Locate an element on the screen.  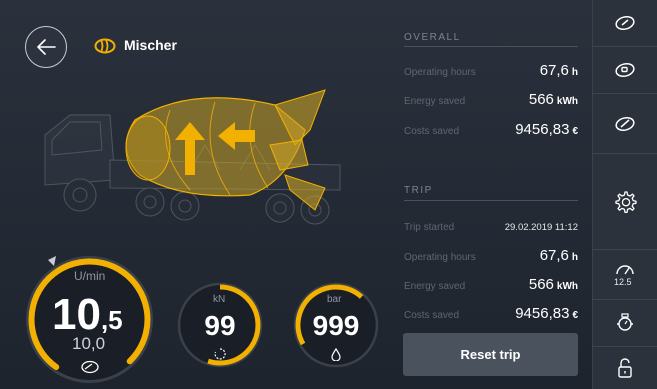
force-unit: kN is located at coordinates (219, 299).